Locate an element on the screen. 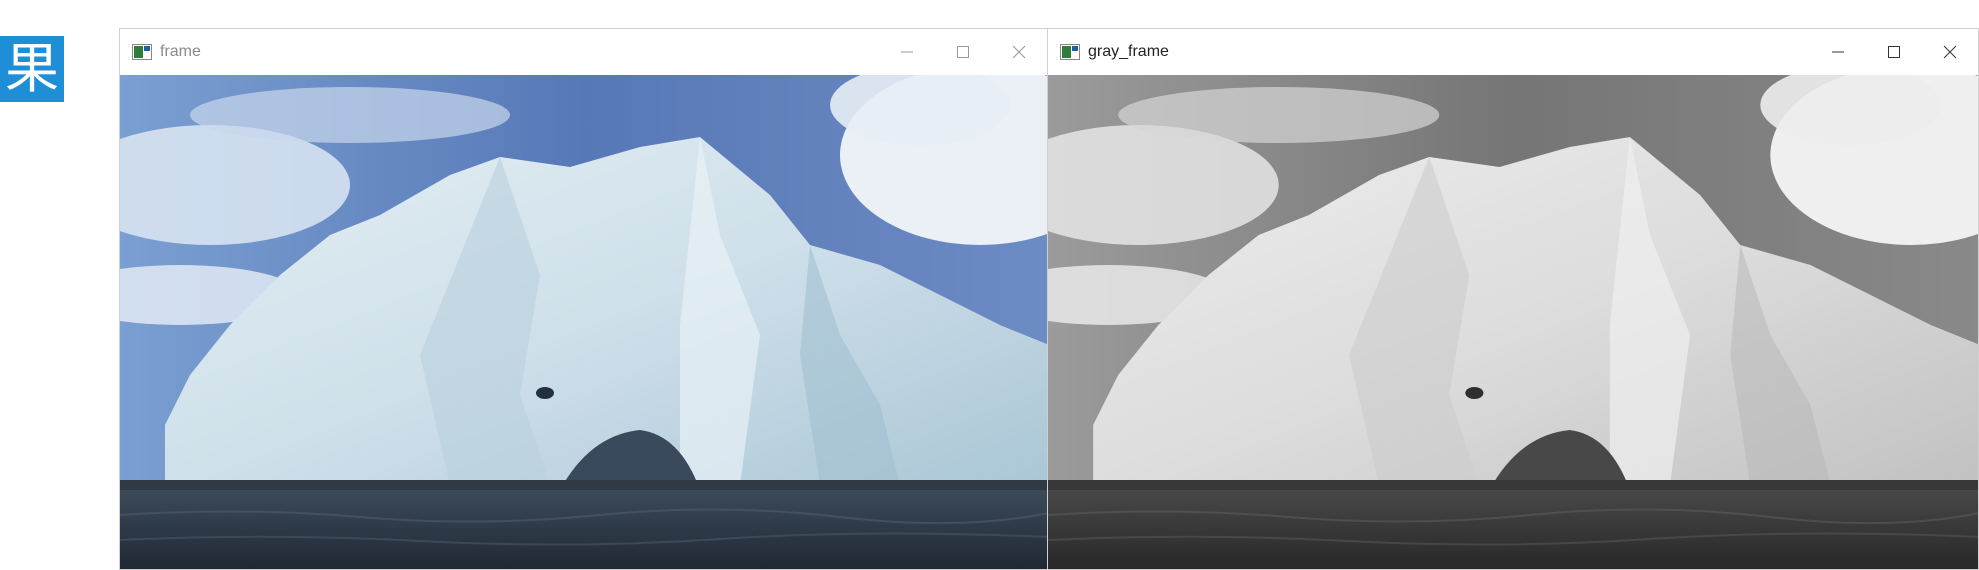  side-label-badge: 果 is located at coordinates (32, 69).